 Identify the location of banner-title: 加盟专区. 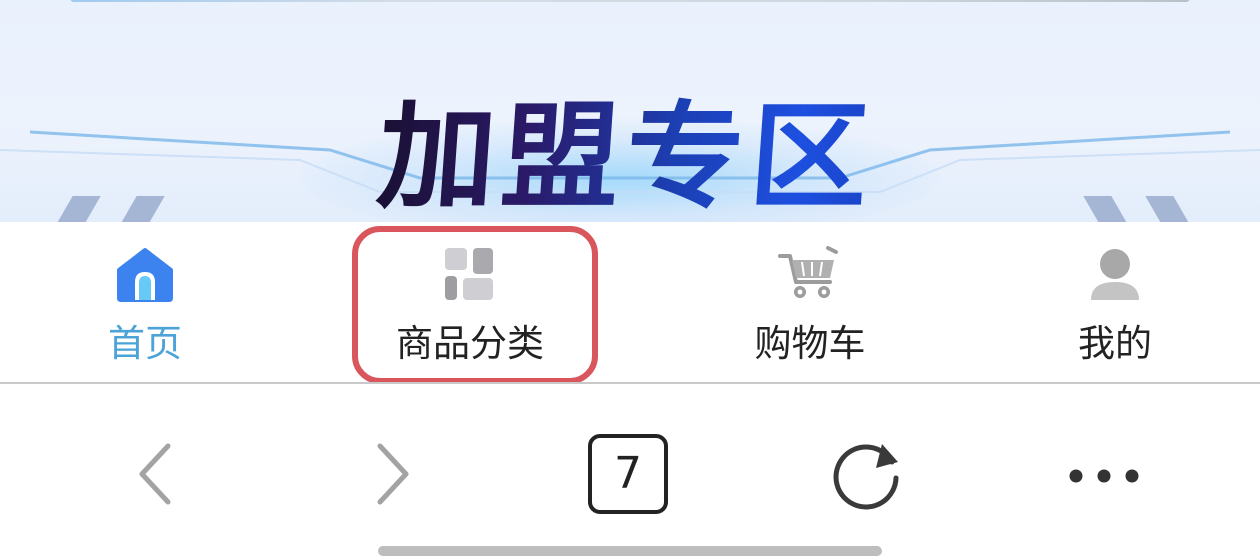
(626, 155).